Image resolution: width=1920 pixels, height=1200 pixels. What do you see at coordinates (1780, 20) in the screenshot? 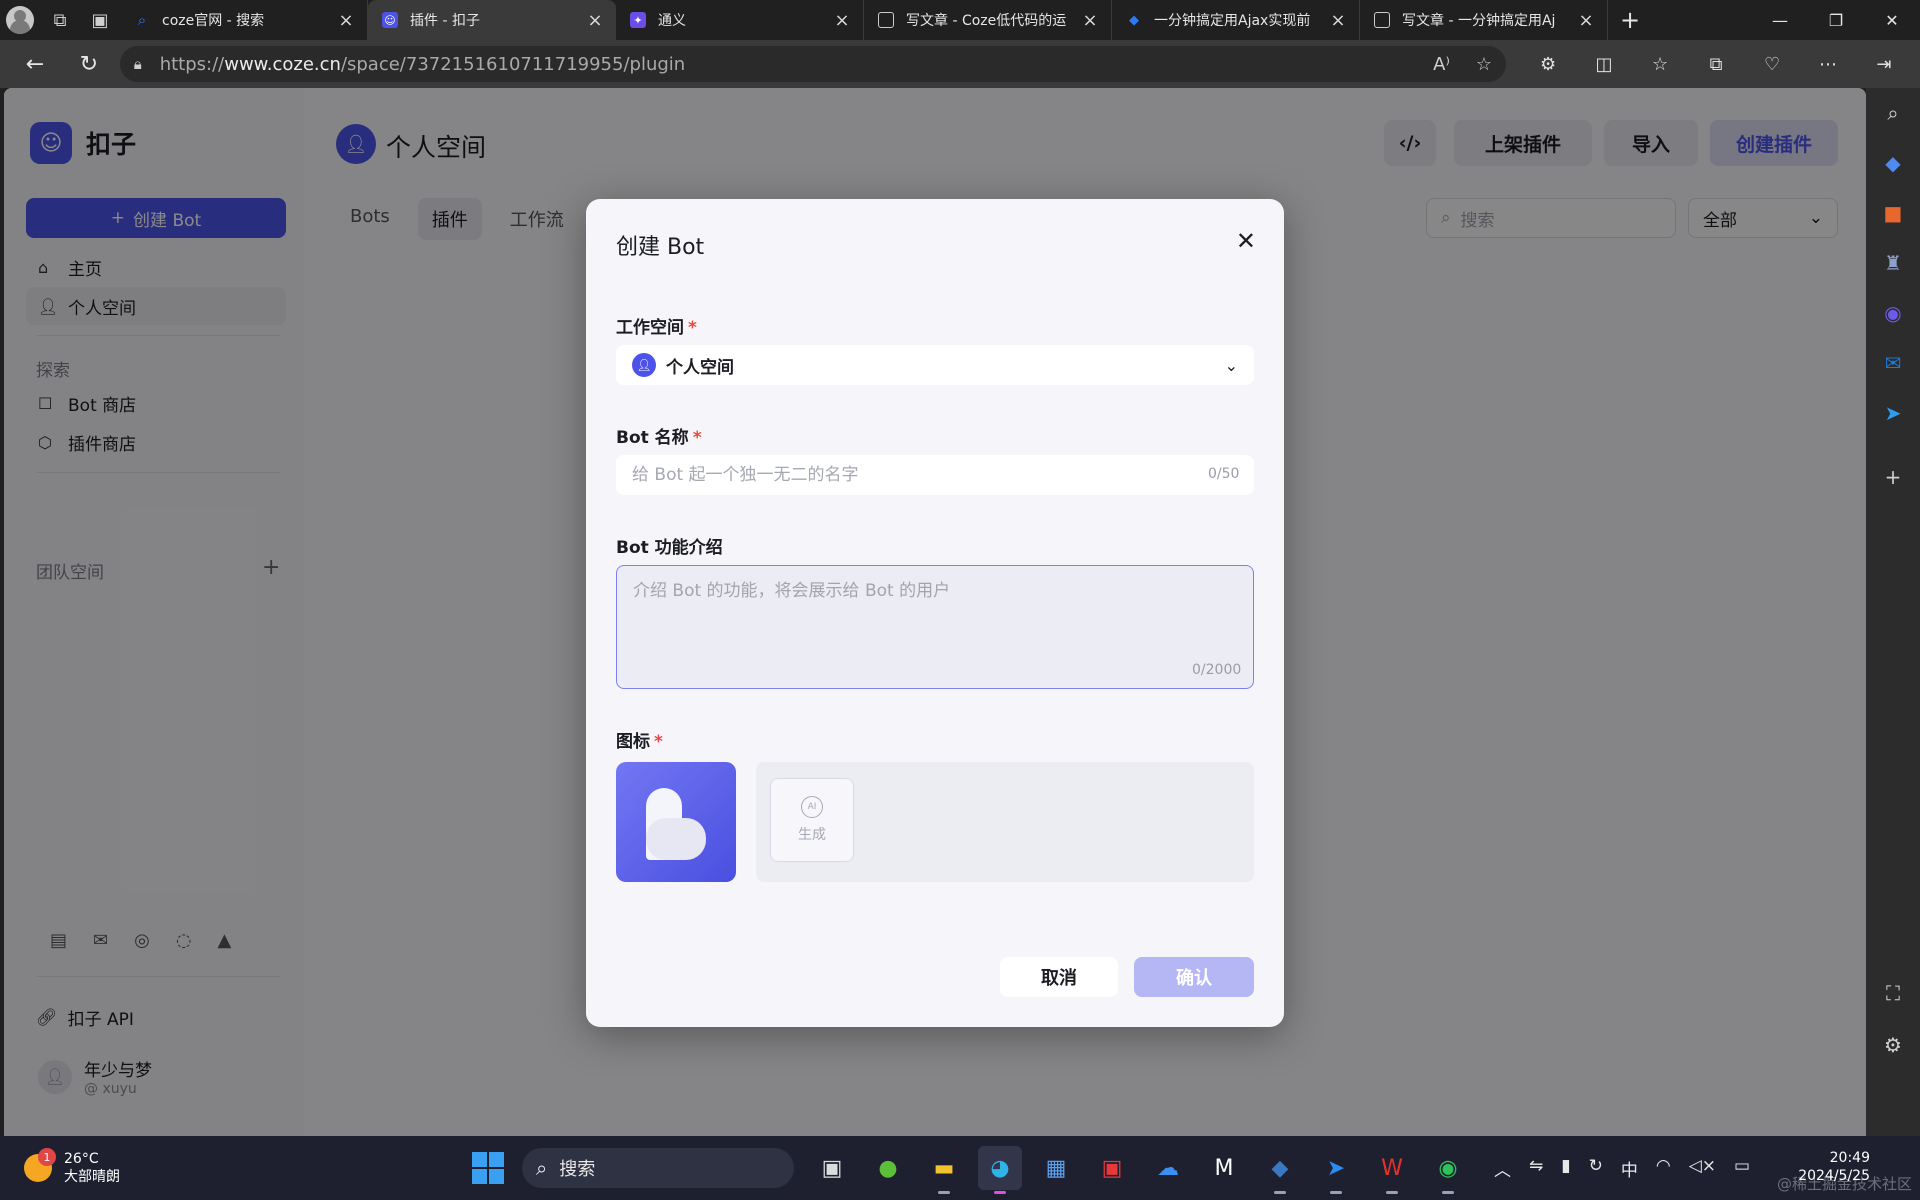
I see `minimize-icon: —` at bounding box center [1780, 20].